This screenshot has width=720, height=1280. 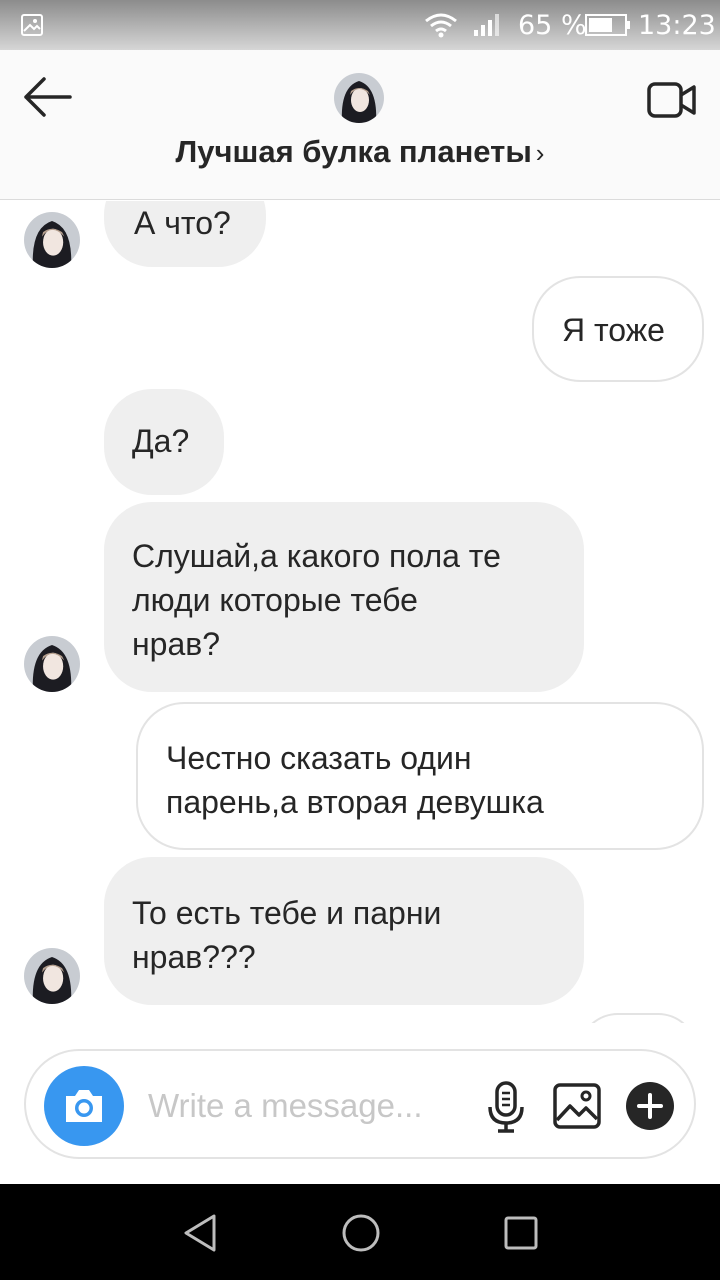 What do you see at coordinates (486, 25) in the screenshot?
I see `signal-icon` at bounding box center [486, 25].